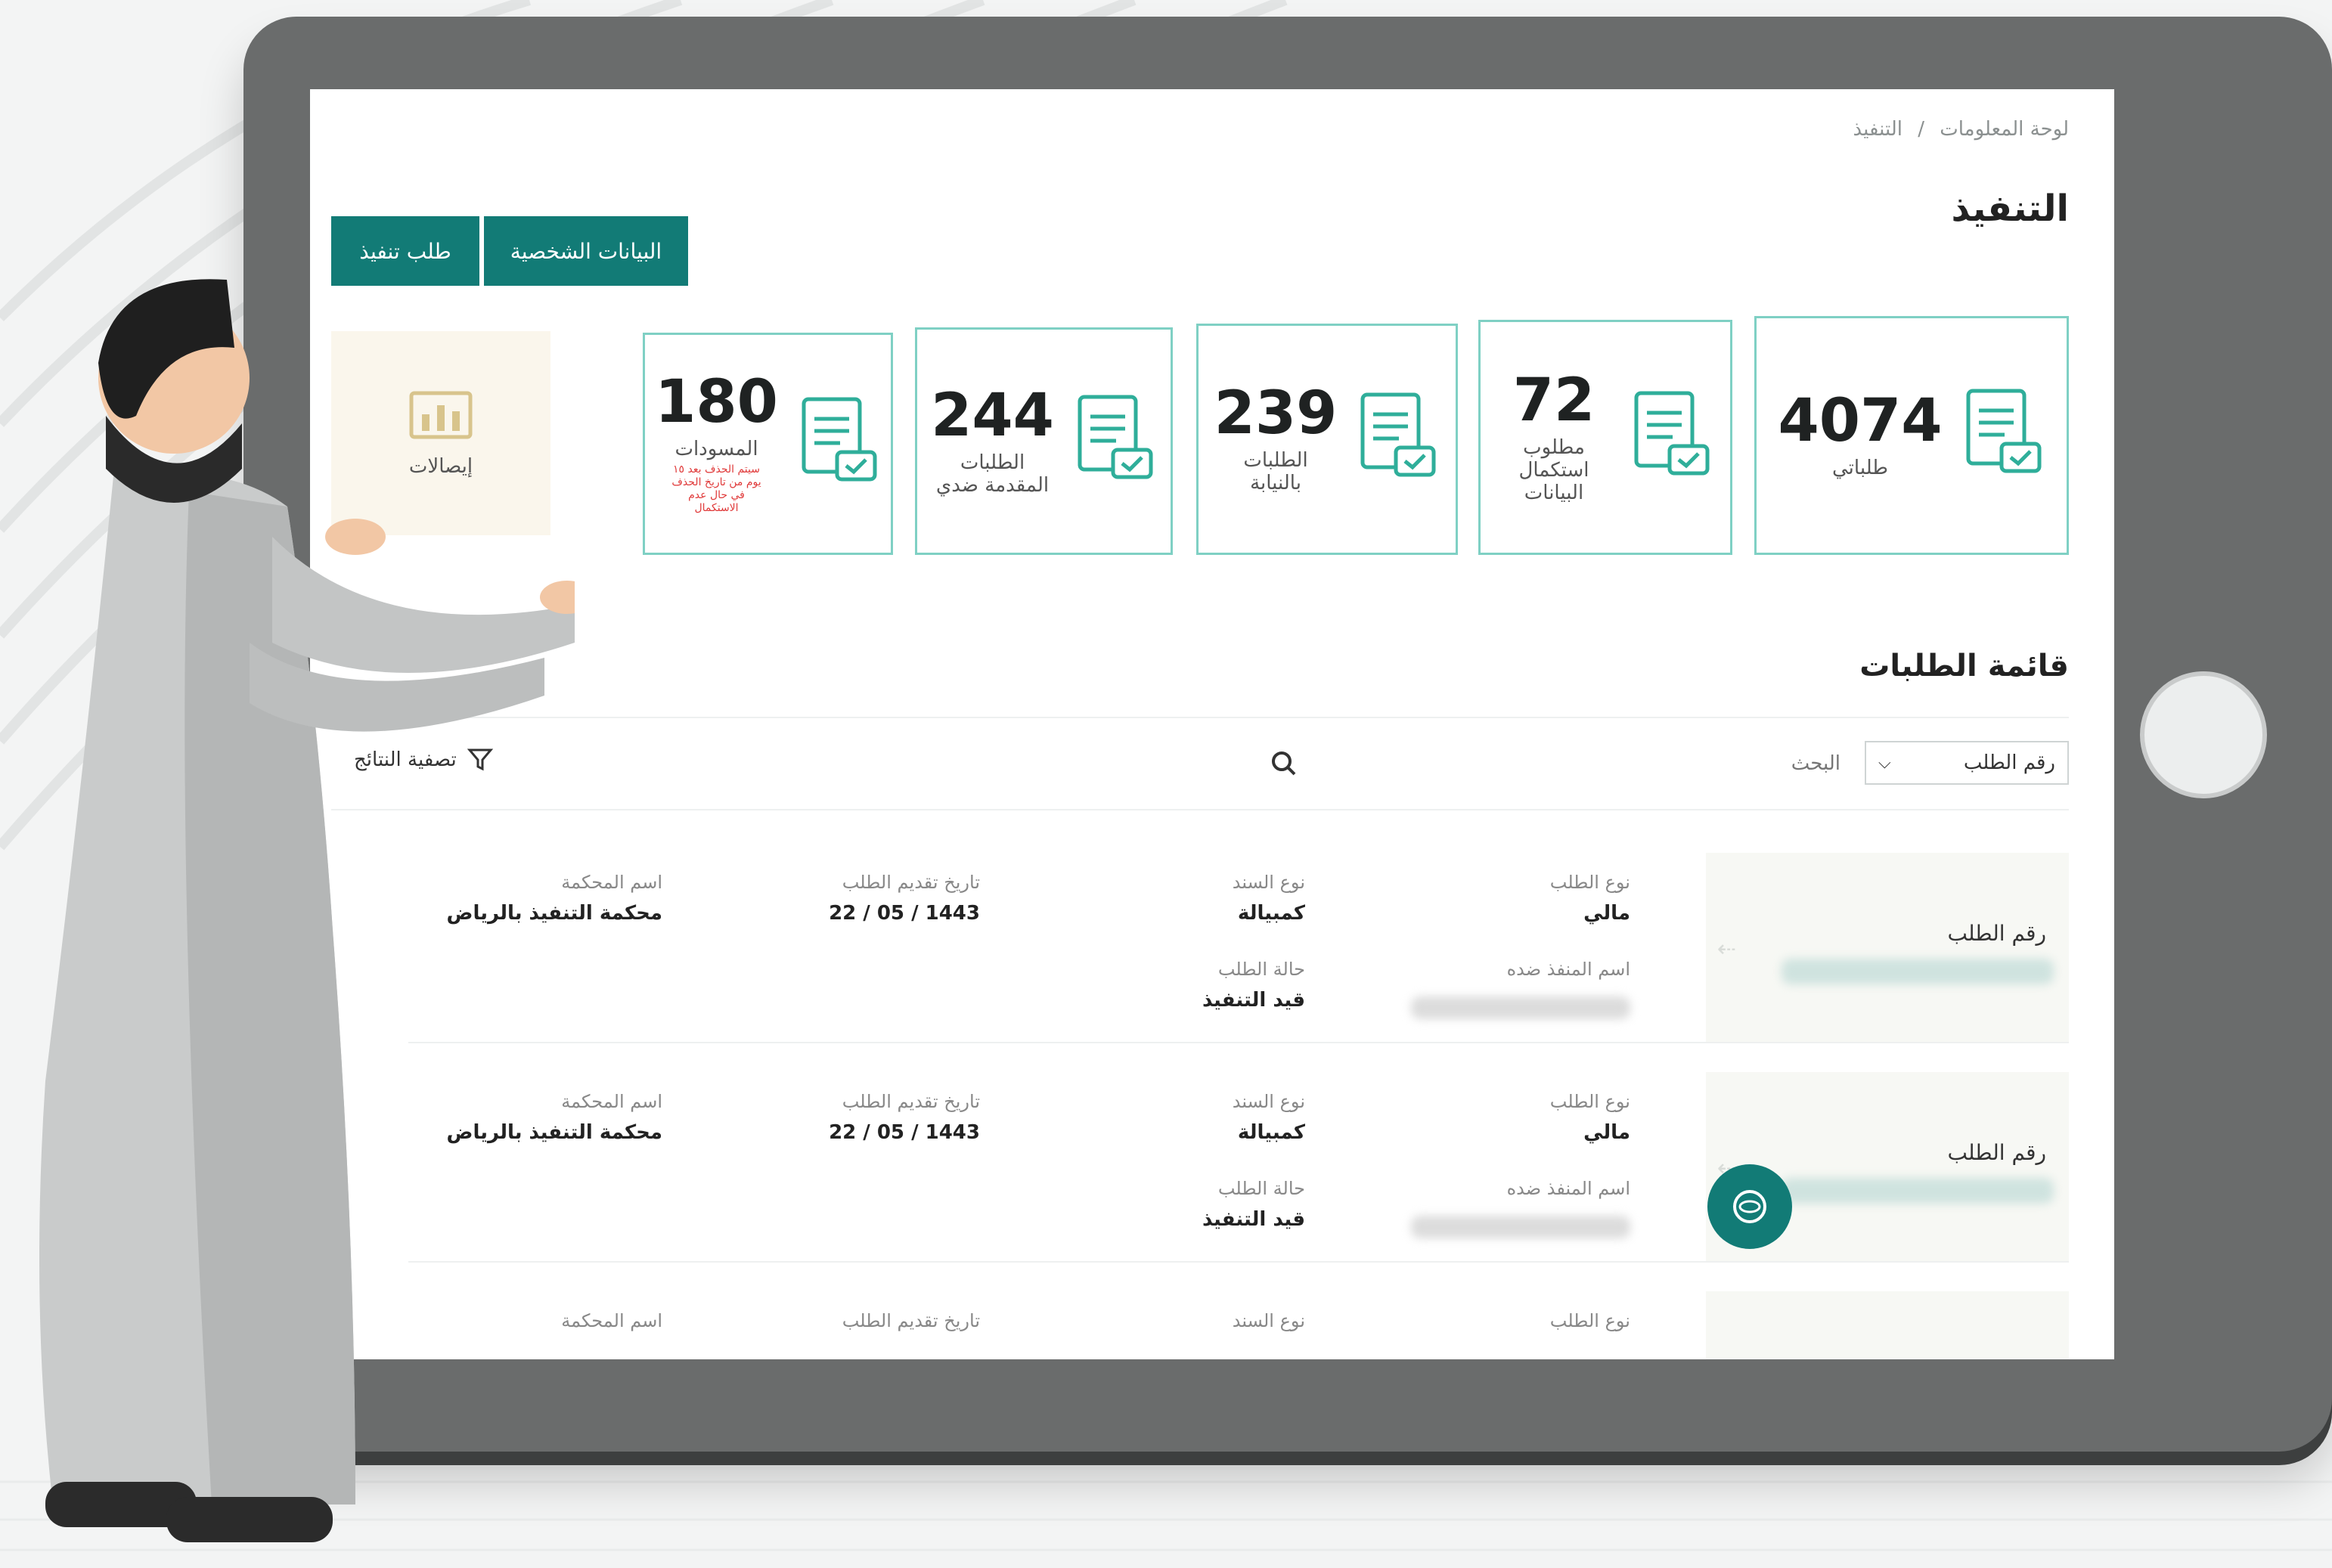 This screenshot has height=1568, width=2332. Describe the element at coordinates (1887, 947) in the screenshot. I see `request-number-cell: رقم الطلب` at that location.